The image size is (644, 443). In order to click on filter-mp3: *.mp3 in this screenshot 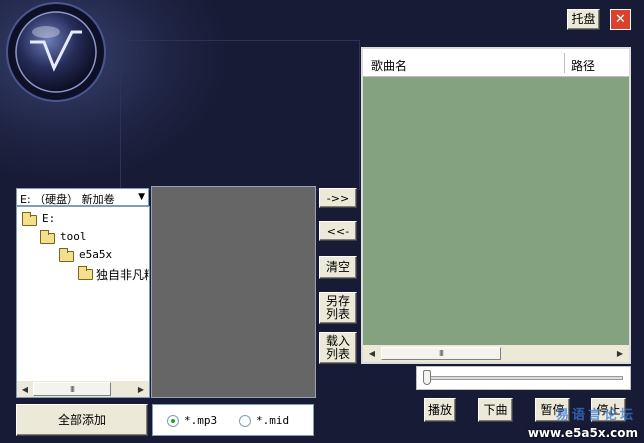, I will do `click(202, 421)`.